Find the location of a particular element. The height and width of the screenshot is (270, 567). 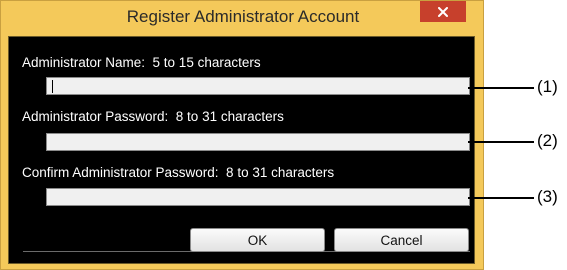

admin-name-field is located at coordinates (258, 86).